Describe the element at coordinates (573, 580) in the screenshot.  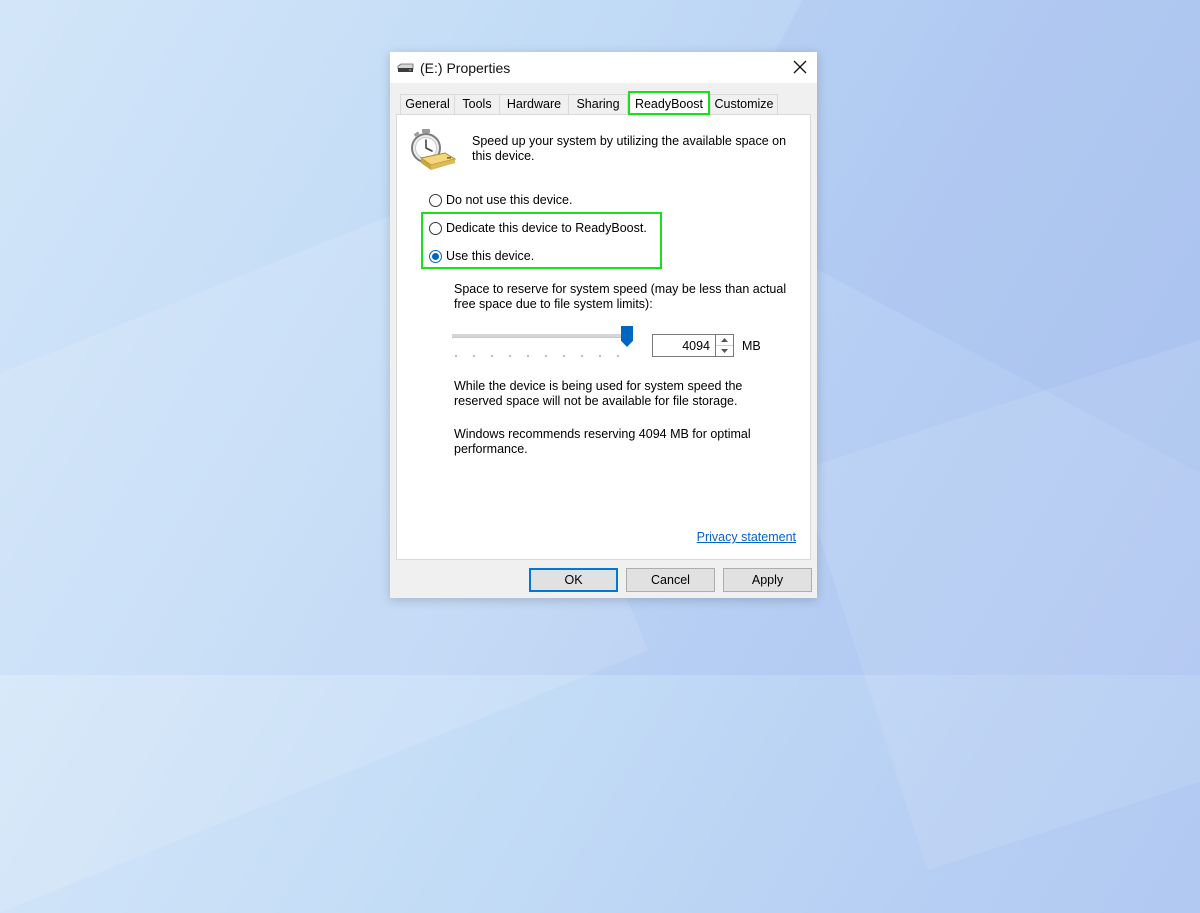
I see `ok-button: OK` at that location.